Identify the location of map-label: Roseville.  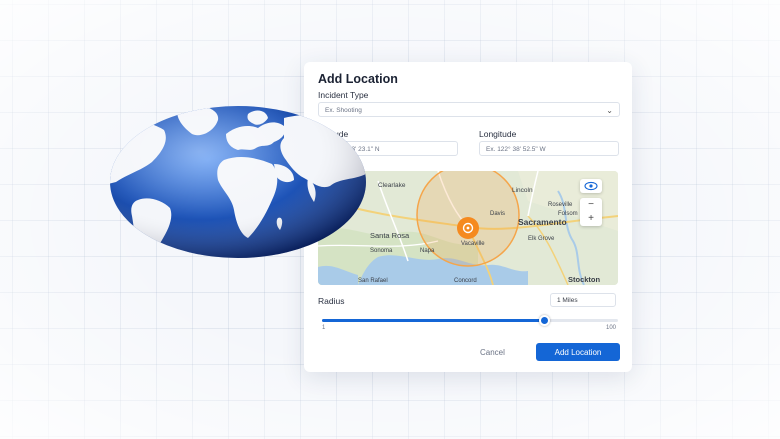
(560, 205).